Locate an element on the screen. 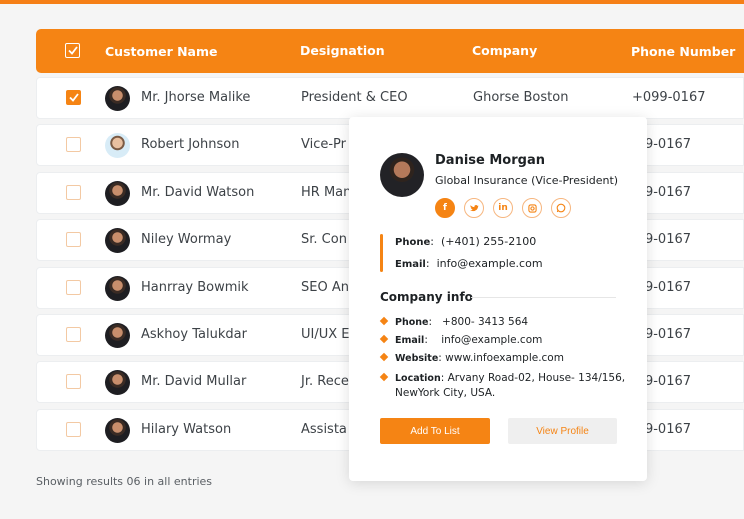  profile-title: Global Insurance (Vice-President) is located at coordinates (526, 180).